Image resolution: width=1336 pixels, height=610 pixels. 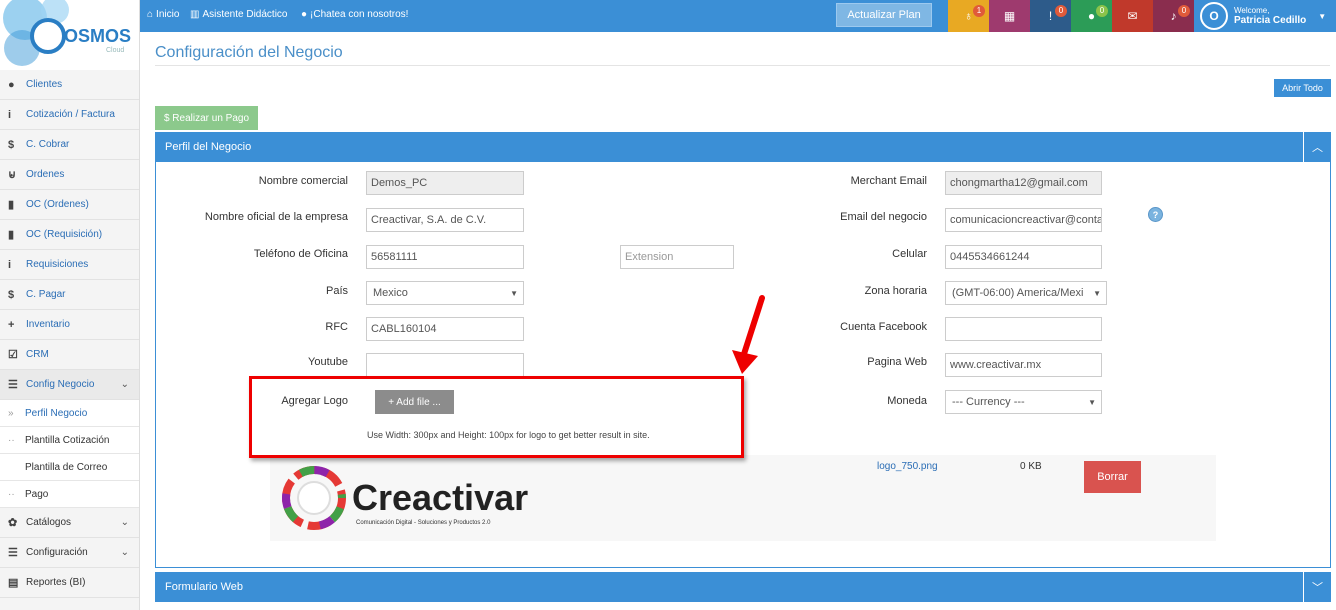 I want to click on chevron-right-icon: », so click(x=11, y=413).